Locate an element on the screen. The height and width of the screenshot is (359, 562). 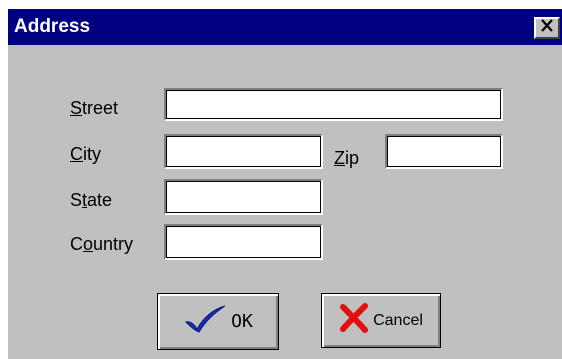
city-label: City is located at coordinates (85, 154).